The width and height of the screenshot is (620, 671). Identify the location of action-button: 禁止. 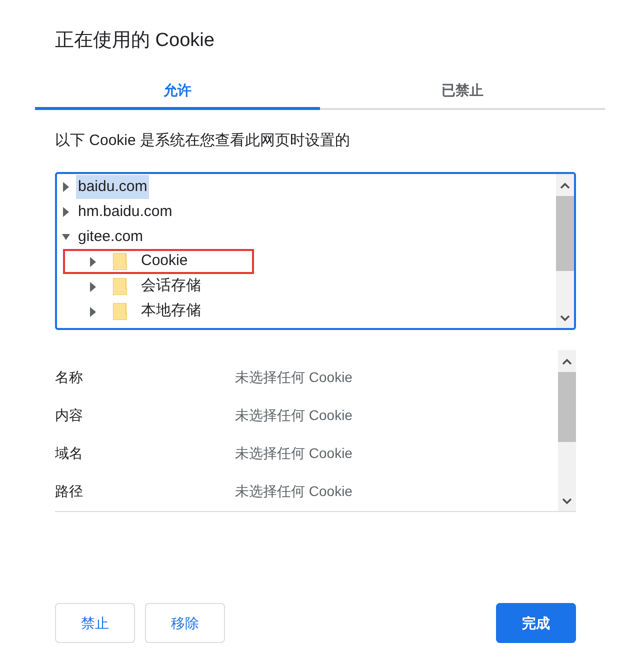
(95, 623).